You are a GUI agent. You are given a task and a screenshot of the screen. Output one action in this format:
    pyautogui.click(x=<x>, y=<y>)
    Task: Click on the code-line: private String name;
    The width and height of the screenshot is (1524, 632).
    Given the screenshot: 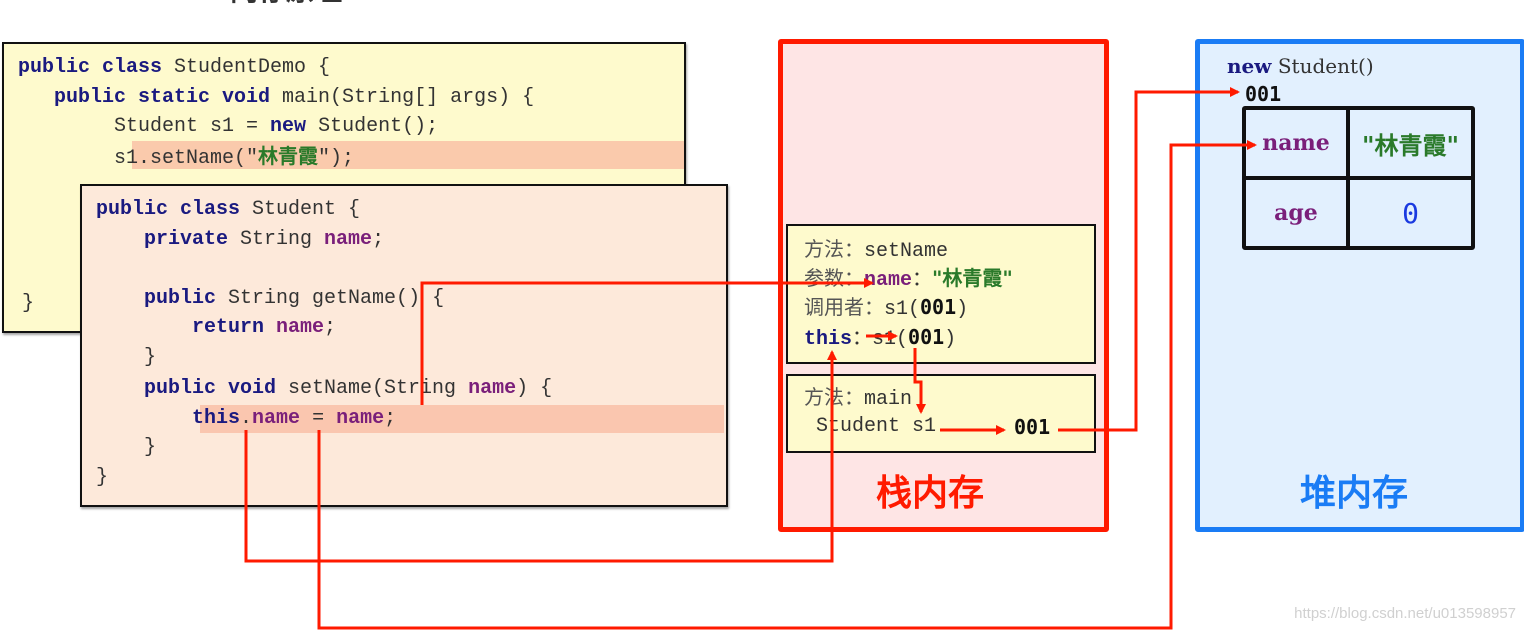 What is the action you would take?
    pyautogui.click(x=240, y=240)
    